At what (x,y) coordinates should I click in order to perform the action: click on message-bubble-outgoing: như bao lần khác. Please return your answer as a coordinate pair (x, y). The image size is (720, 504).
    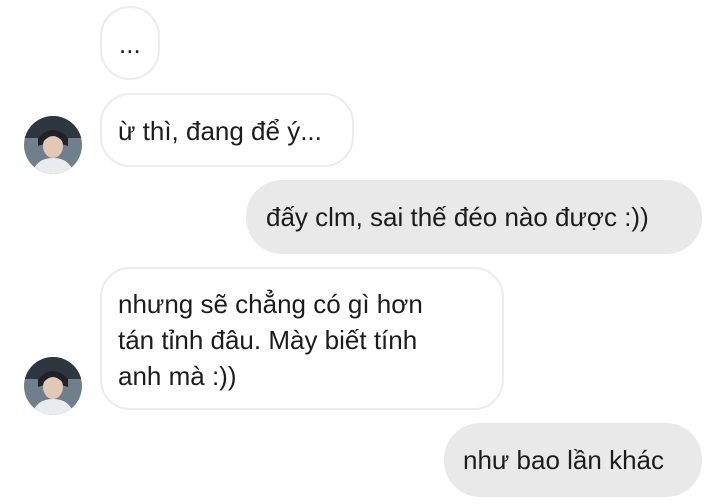
    Looking at the image, I should click on (573, 460).